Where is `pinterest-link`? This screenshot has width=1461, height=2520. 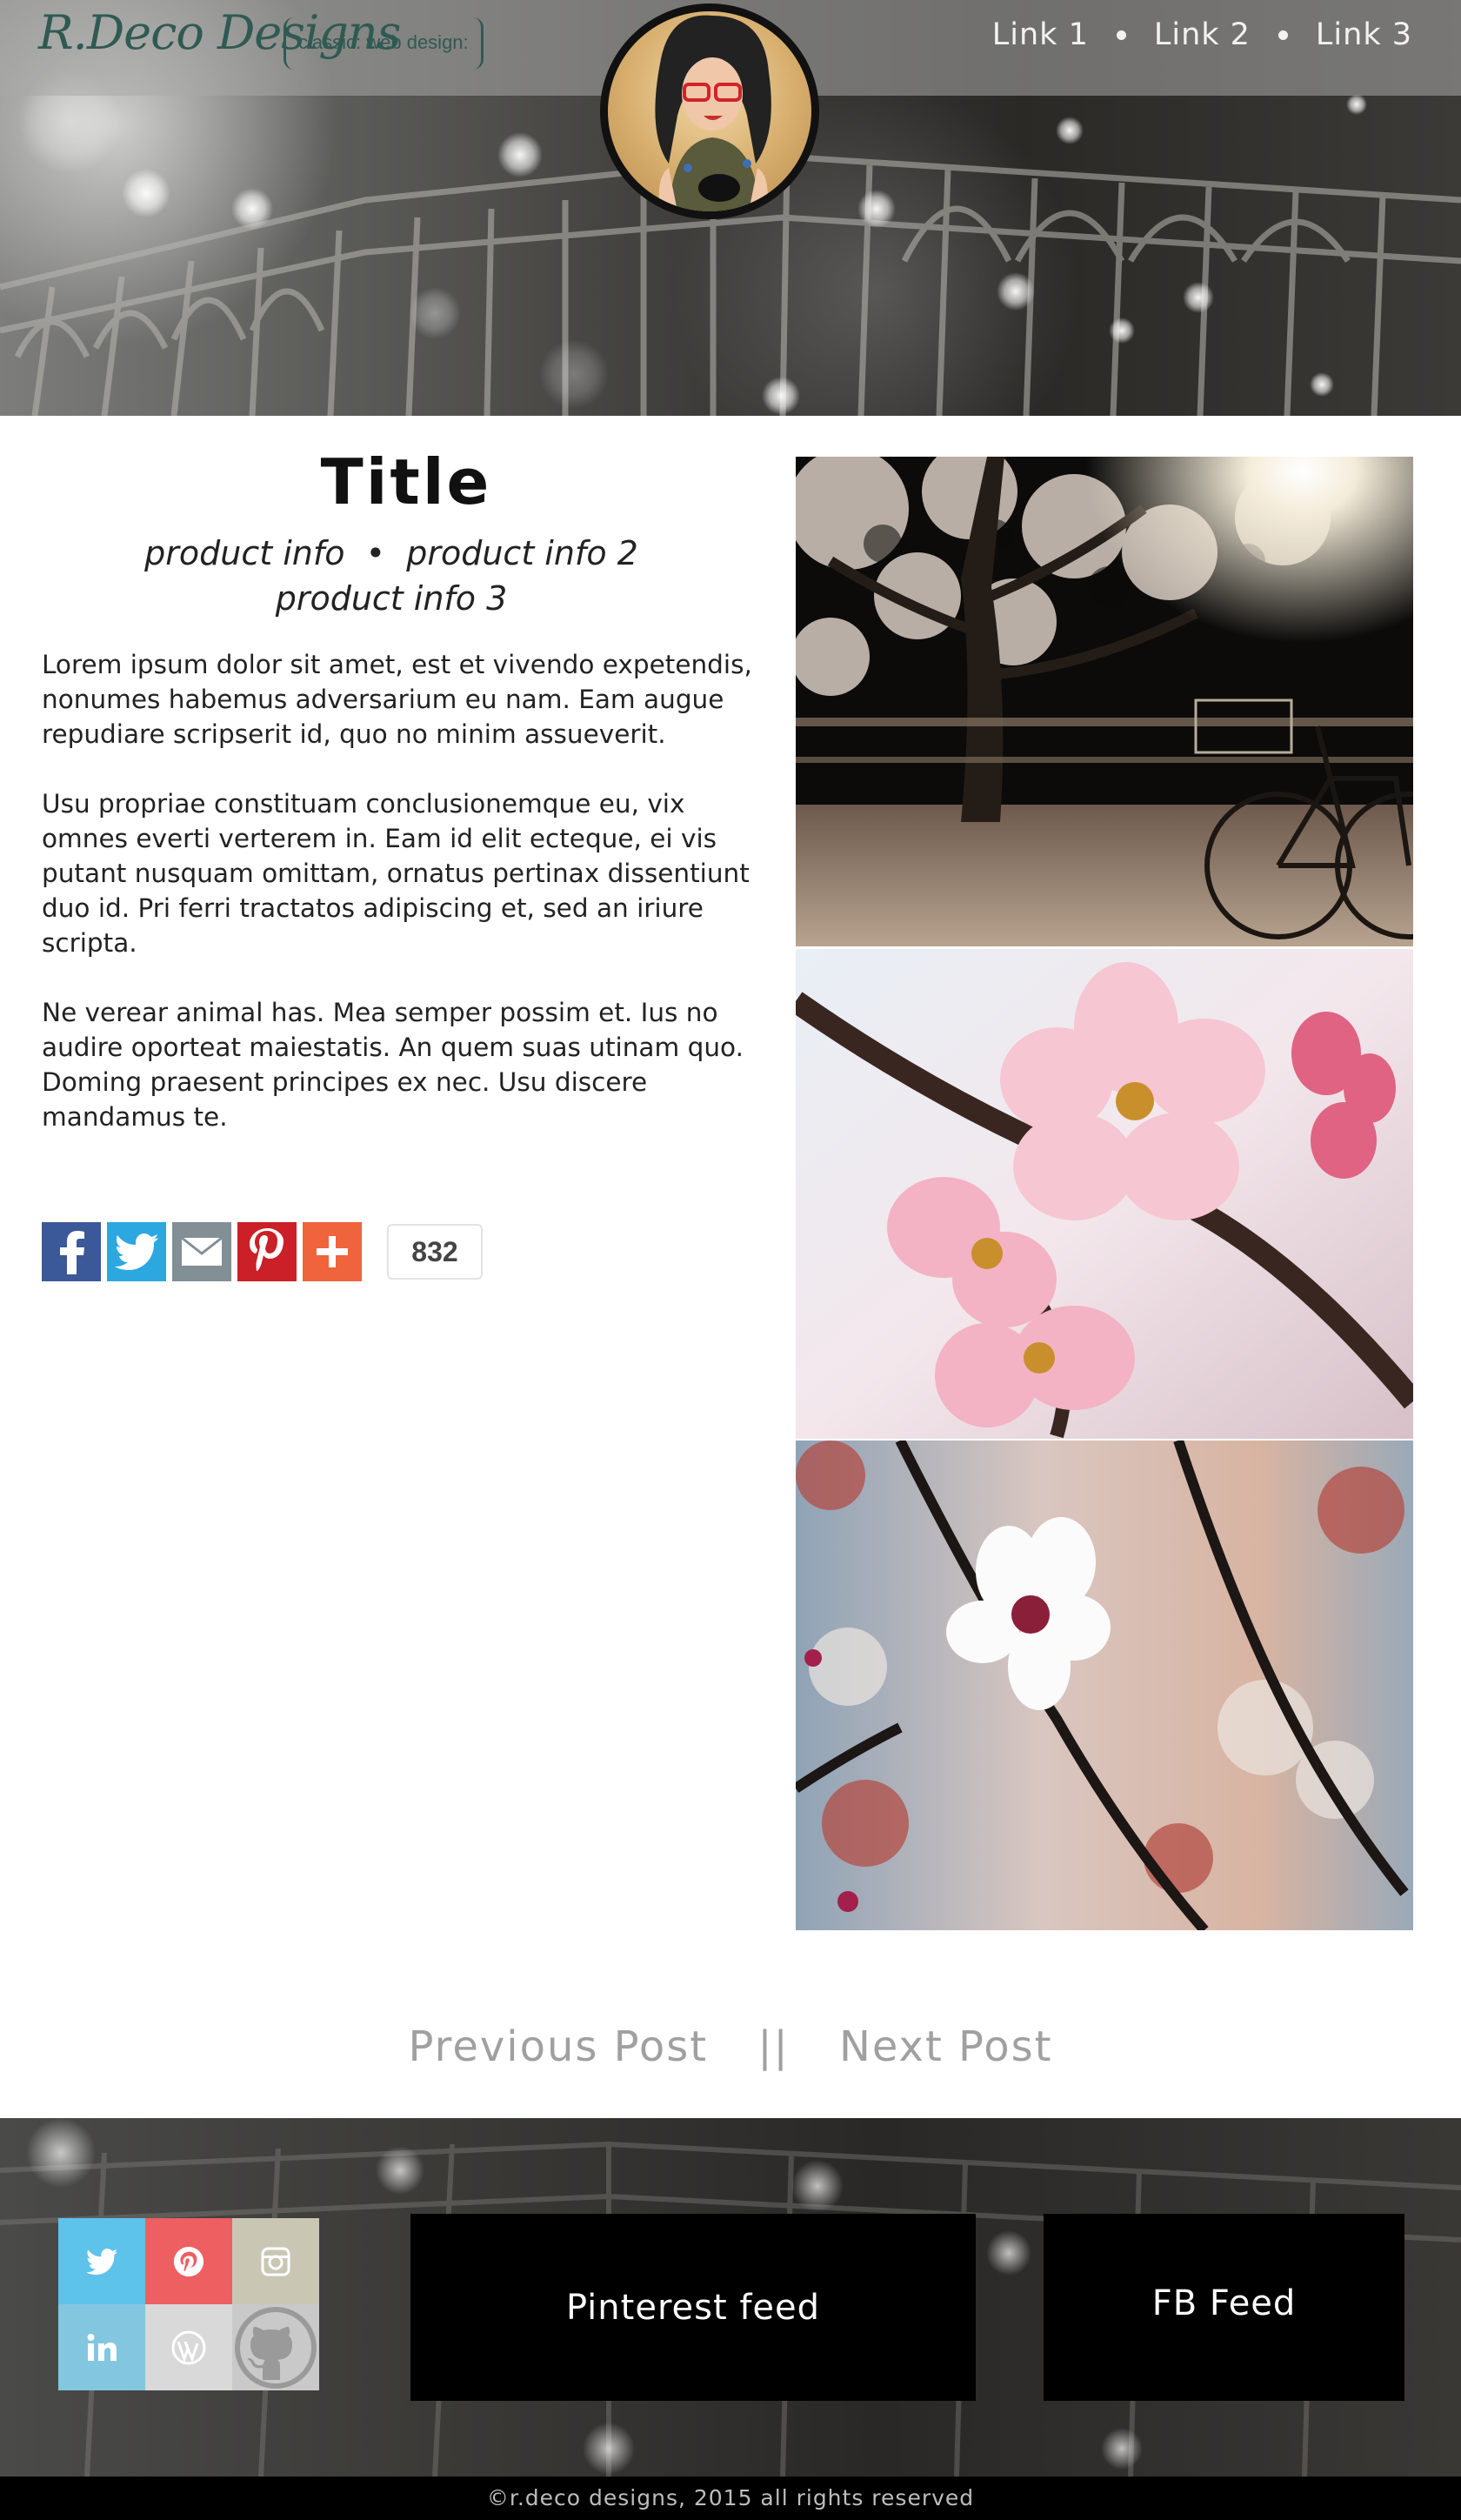
pinterest-link is located at coordinates (188, 2261).